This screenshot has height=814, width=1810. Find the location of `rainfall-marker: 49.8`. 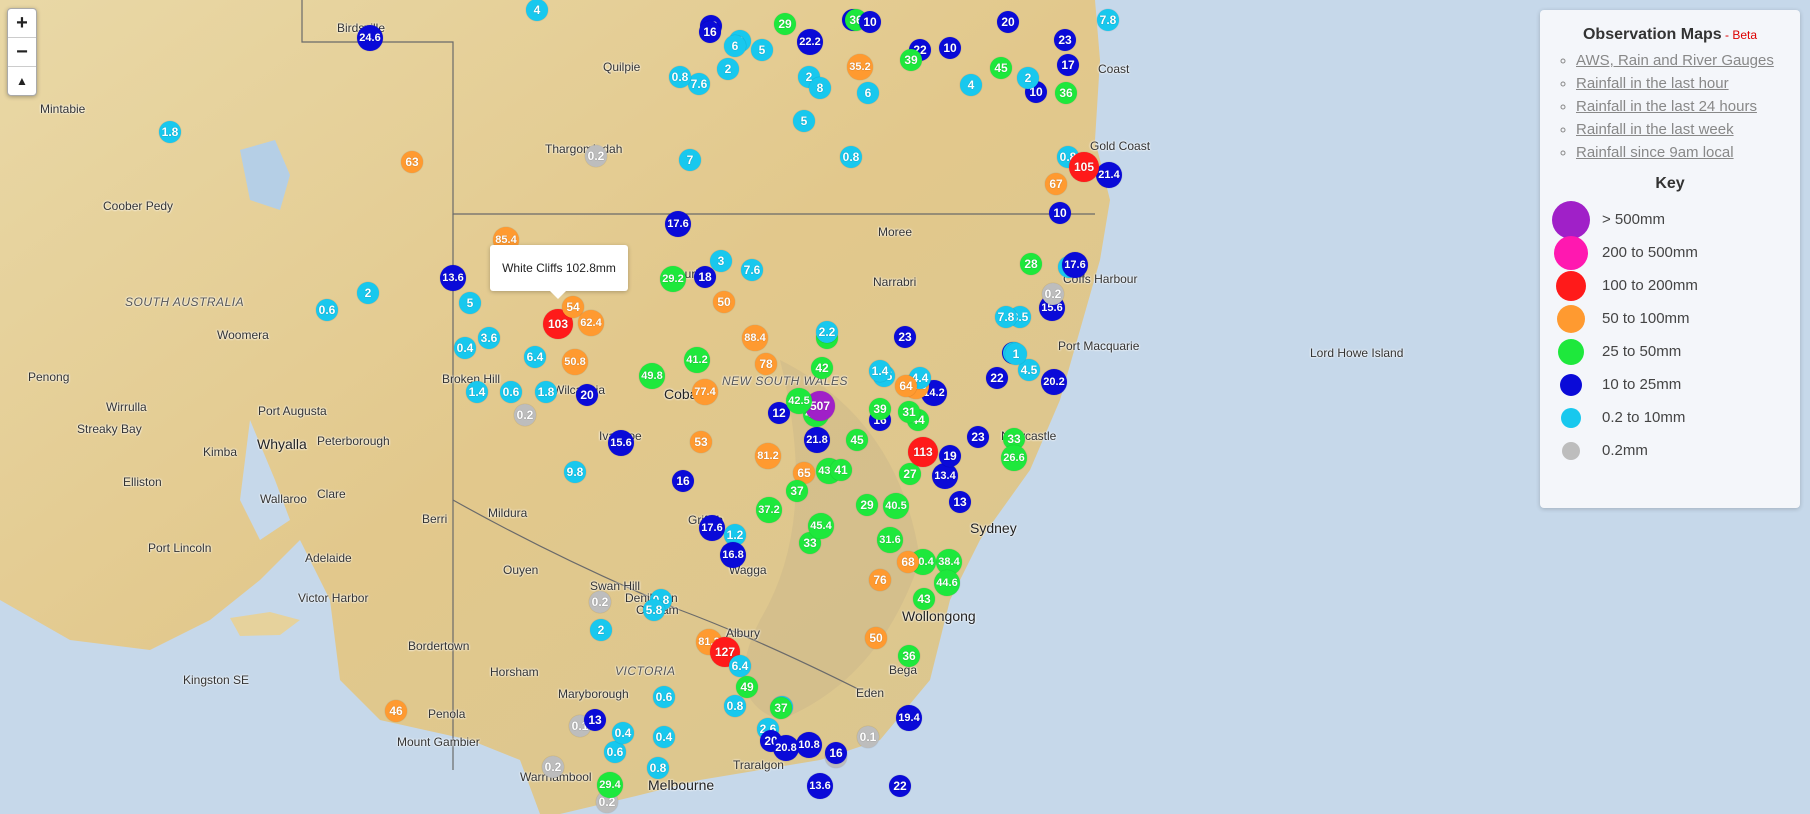

rainfall-marker: 49.8 is located at coordinates (652, 376).